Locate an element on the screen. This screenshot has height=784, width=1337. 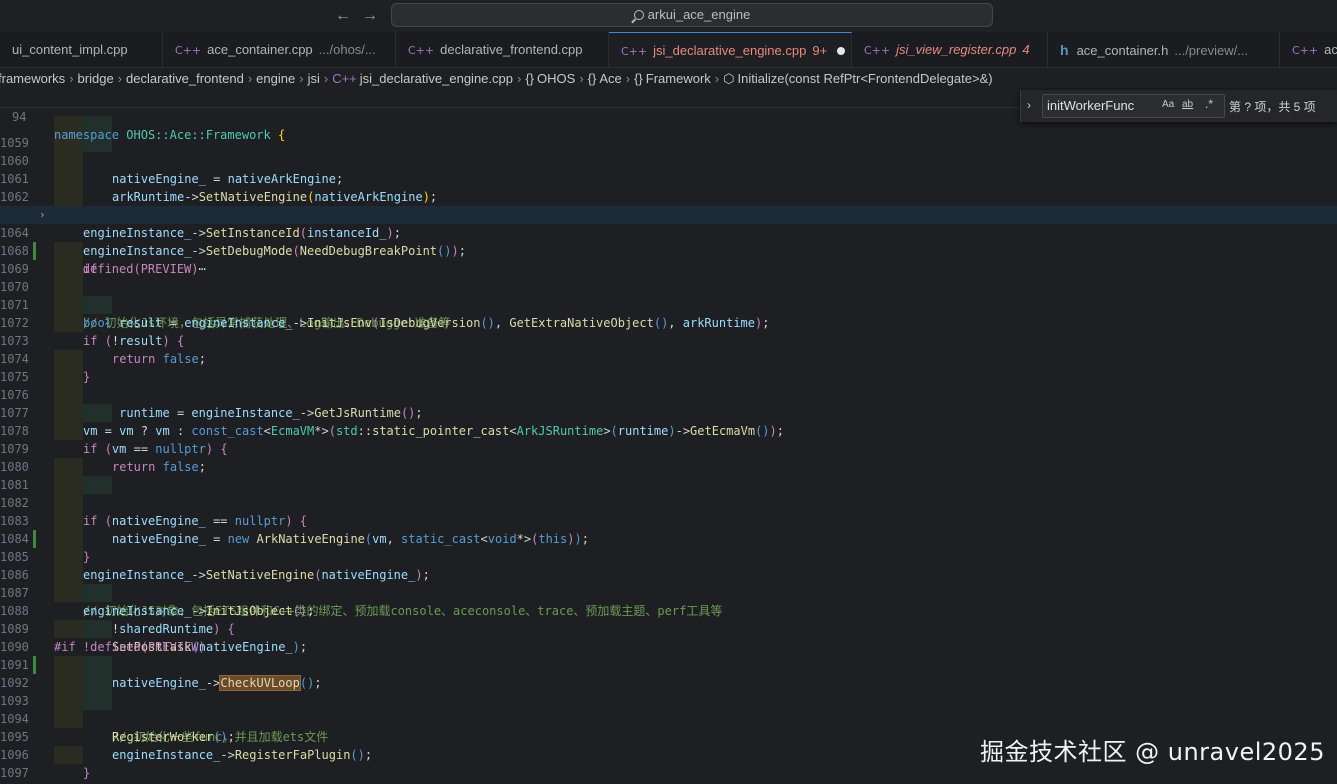
breadcrumb-item: Ace is located at coordinates (610, 78).